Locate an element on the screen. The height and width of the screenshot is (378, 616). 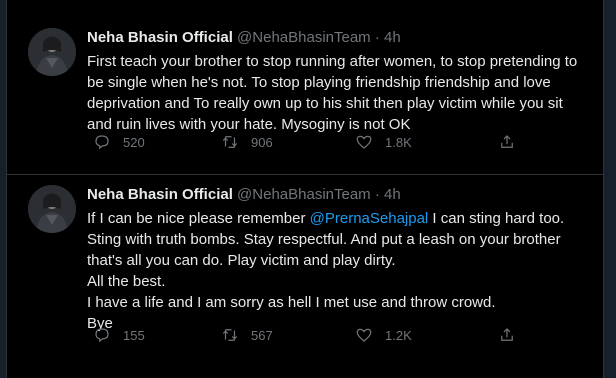
mention-link: @PrernaSehajpal is located at coordinates (369, 218).